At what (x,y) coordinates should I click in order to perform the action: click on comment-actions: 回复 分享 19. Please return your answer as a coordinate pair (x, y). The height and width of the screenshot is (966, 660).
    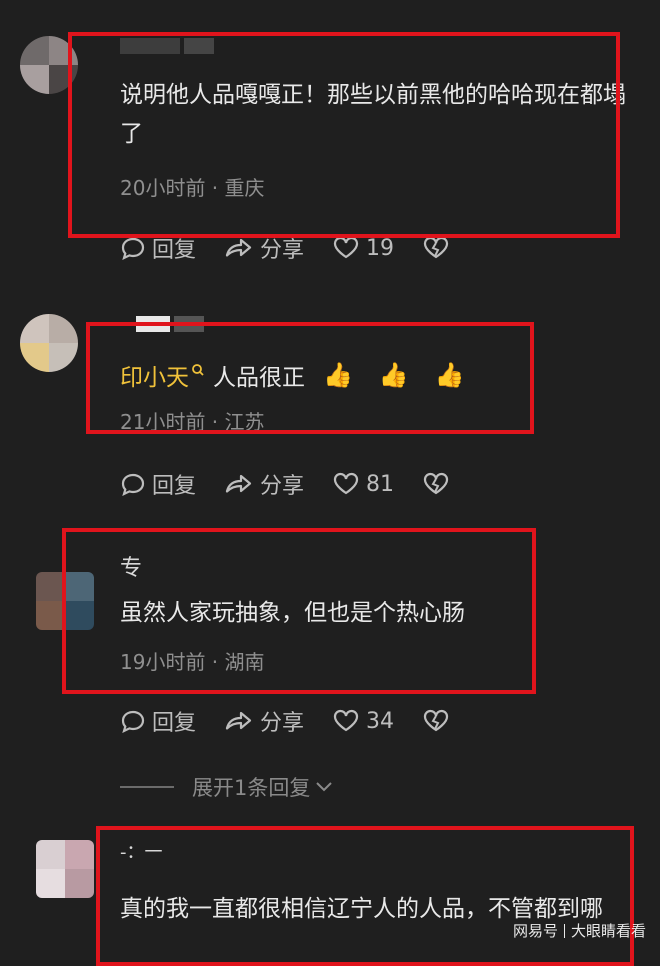
    Looking at the image, I should click on (299, 248).